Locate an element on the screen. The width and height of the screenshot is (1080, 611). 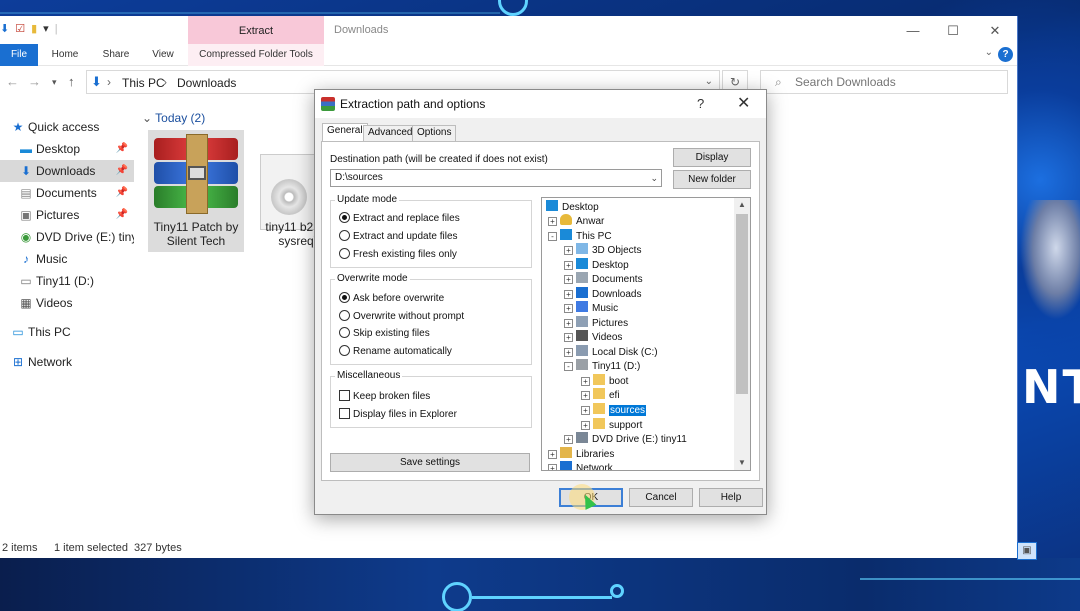
help-icon: ? is located at coordinates (700, 103).